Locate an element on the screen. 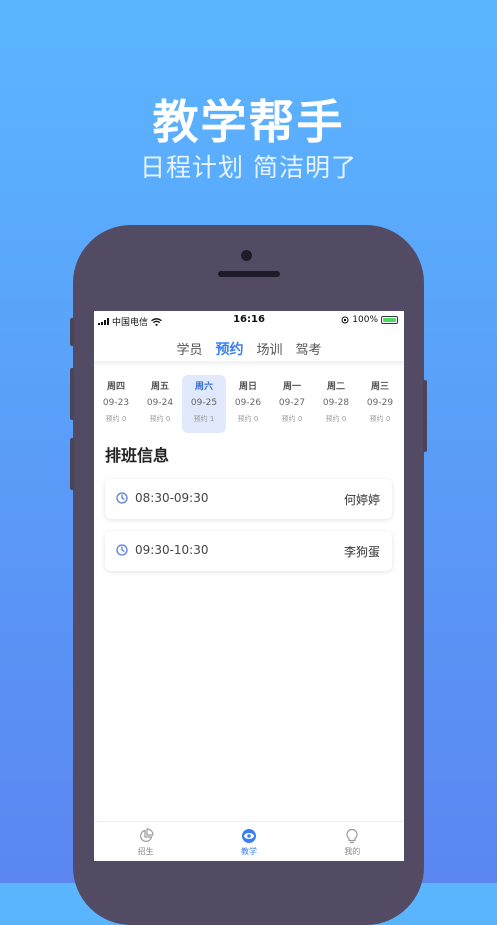 This screenshot has height=925, width=497. nav-enrollment: 招生 is located at coordinates (145, 841).